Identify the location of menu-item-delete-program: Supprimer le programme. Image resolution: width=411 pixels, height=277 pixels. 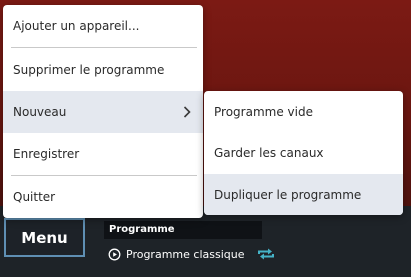
(103, 69).